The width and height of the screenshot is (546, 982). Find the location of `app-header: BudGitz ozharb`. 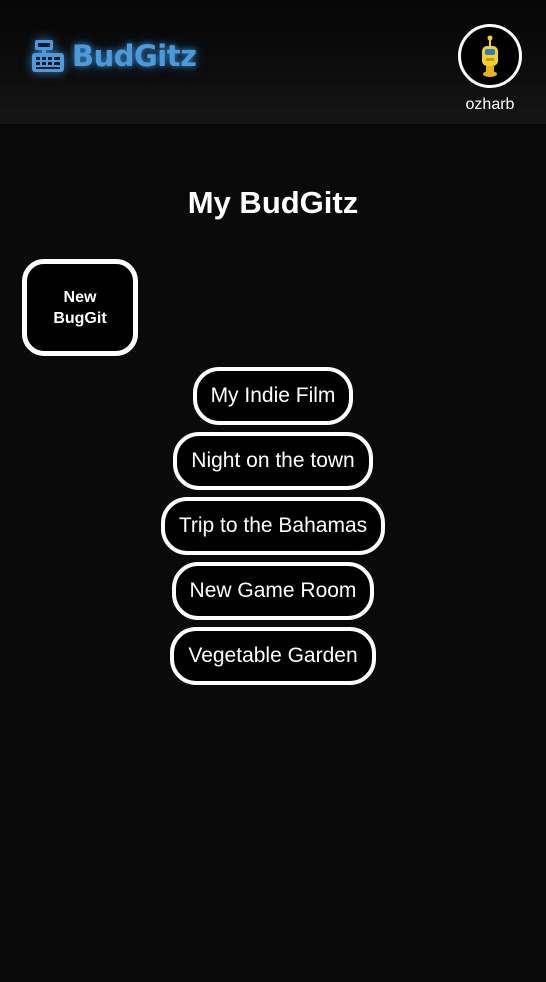

app-header: BudGitz ozharb is located at coordinates (273, 62).